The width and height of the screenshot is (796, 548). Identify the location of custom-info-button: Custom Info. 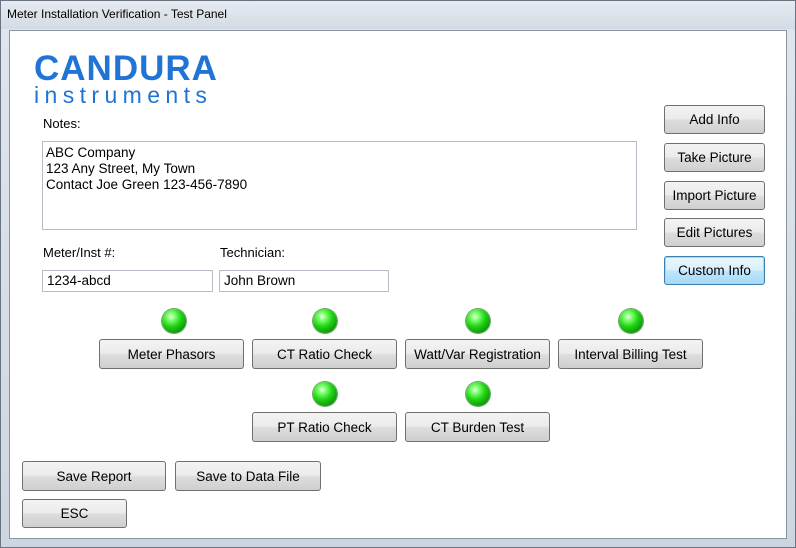
(714, 270).